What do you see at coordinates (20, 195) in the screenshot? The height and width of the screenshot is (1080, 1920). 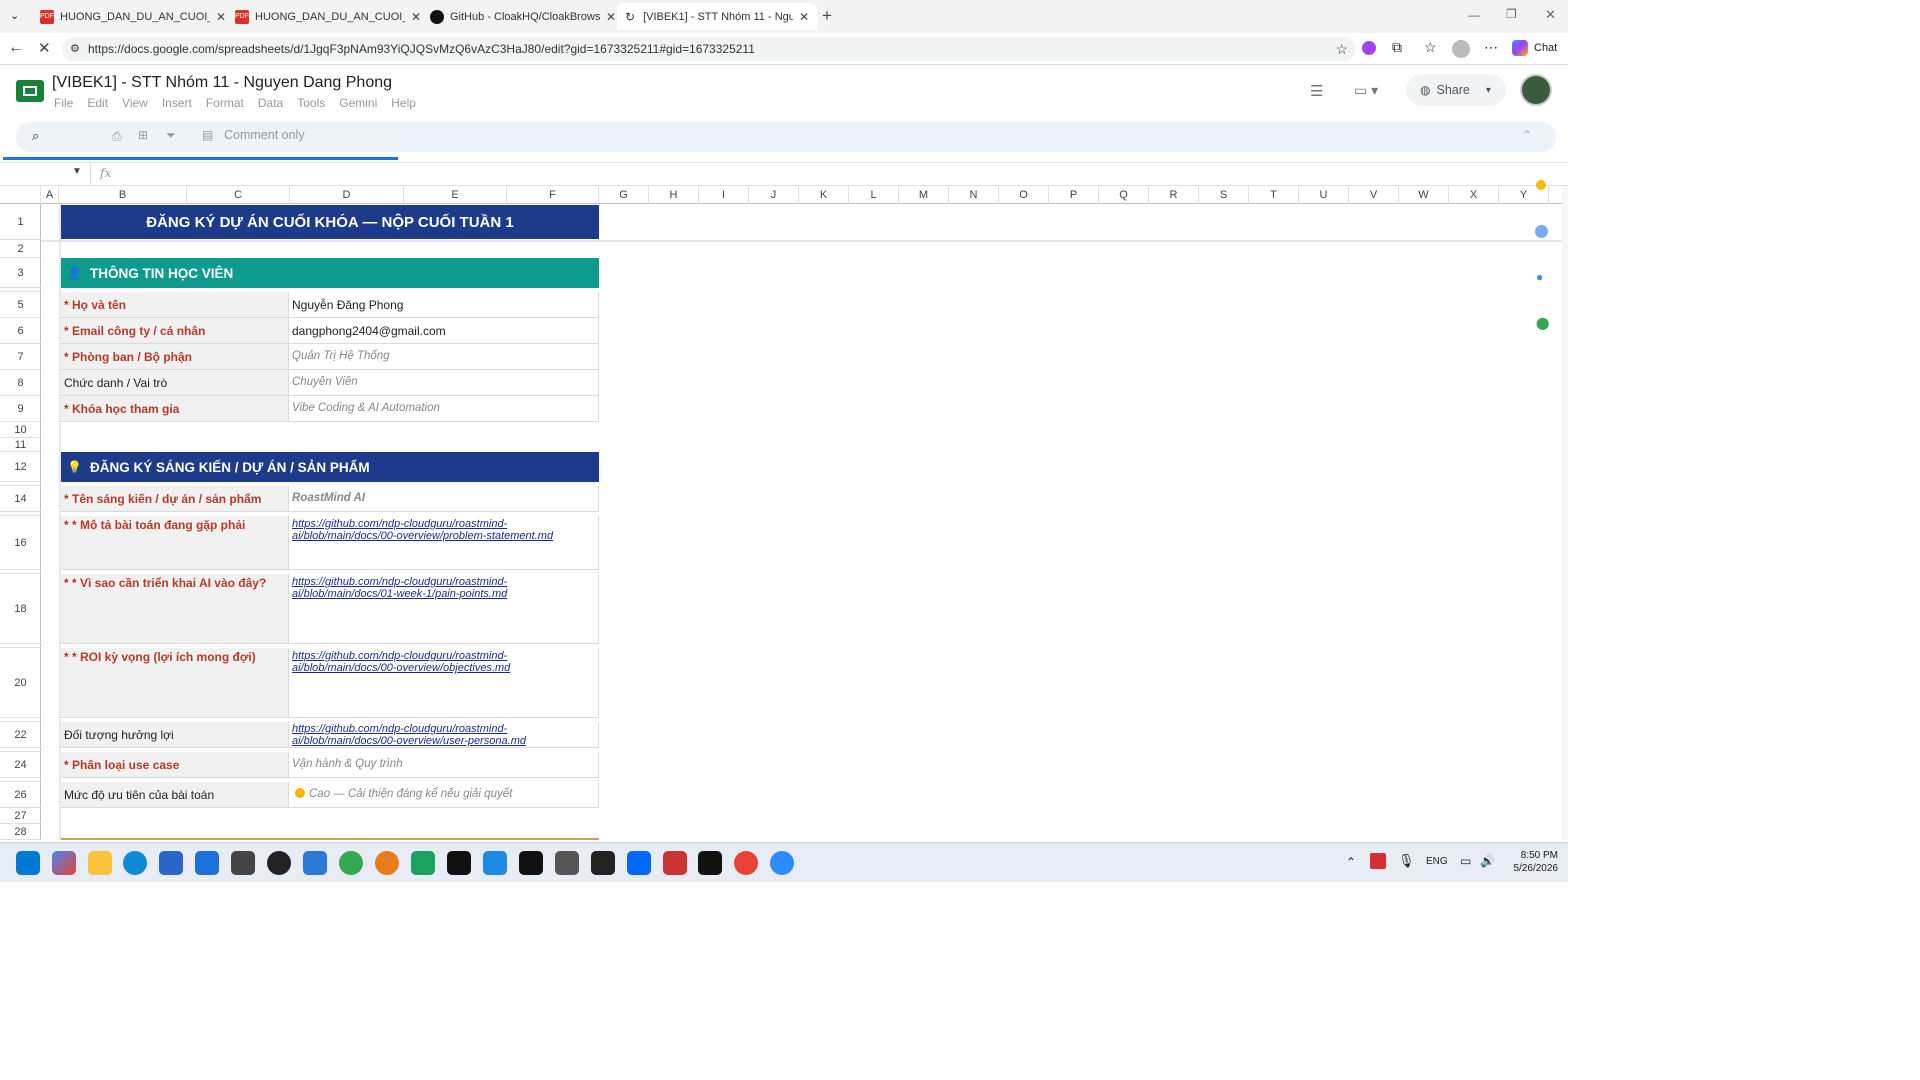 I see `select-all-corner` at bounding box center [20, 195].